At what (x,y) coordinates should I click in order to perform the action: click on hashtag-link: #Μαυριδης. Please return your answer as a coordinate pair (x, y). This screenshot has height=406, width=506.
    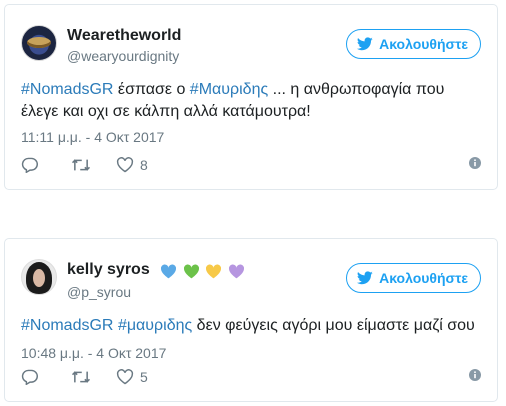
    Looking at the image, I should click on (229, 89).